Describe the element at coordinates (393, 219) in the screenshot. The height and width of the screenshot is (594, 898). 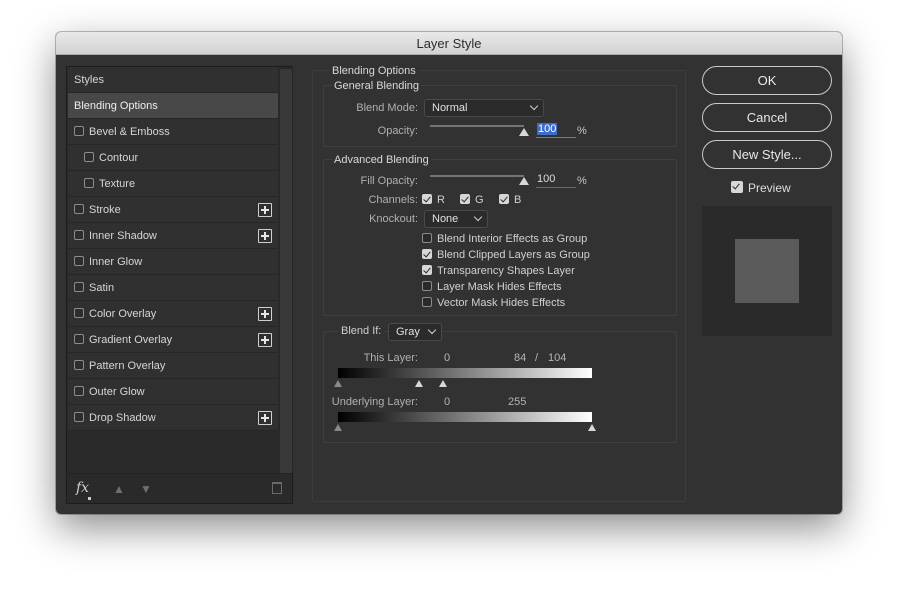
I see `knockout-label: Knockout:` at that location.